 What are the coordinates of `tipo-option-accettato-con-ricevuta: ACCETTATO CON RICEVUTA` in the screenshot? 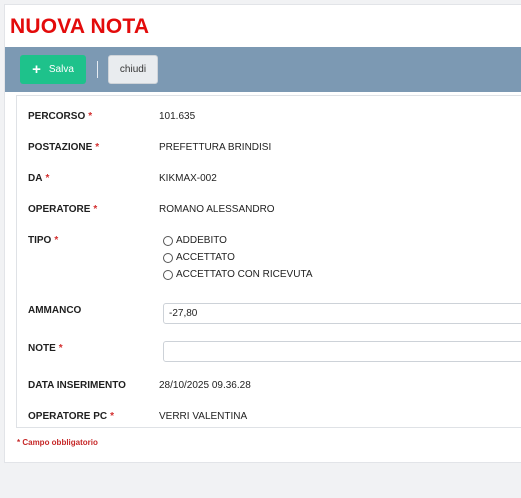 It's located at (238, 274).